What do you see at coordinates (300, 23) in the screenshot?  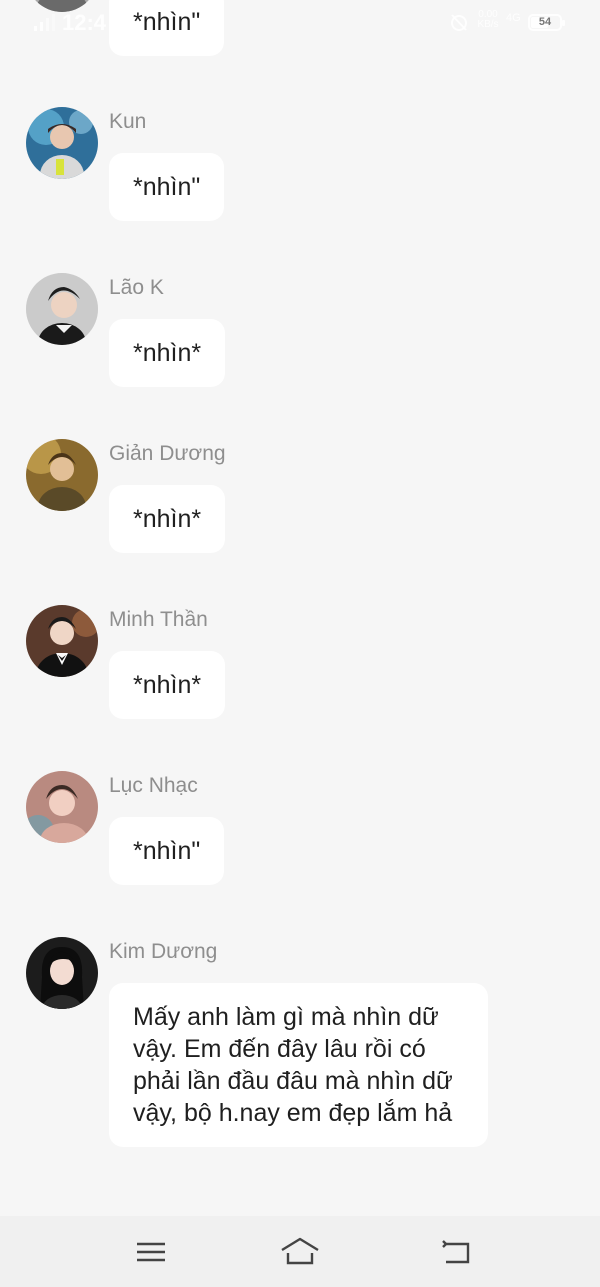 I see `status-bar: 12:4 0.00 KB/s 4G 54` at bounding box center [300, 23].